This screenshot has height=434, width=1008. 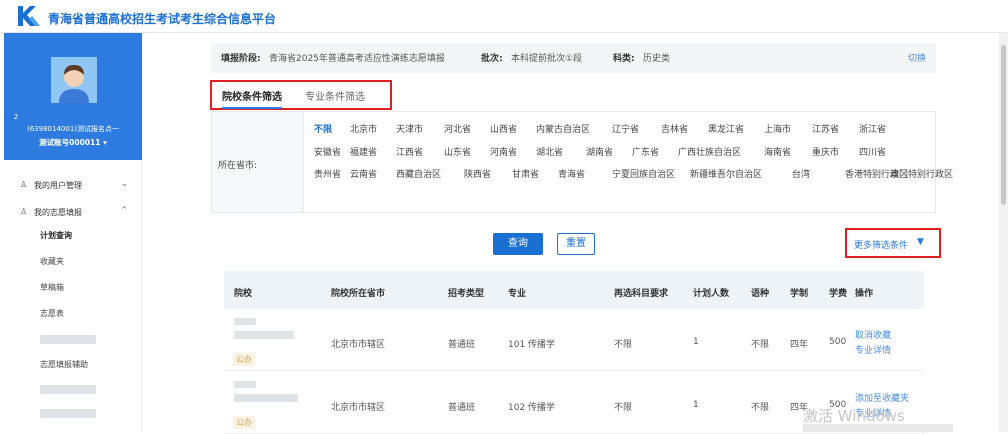 What do you see at coordinates (56, 235) in the screenshot?
I see `sidebar-item-plan-query: 计划查询` at bounding box center [56, 235].